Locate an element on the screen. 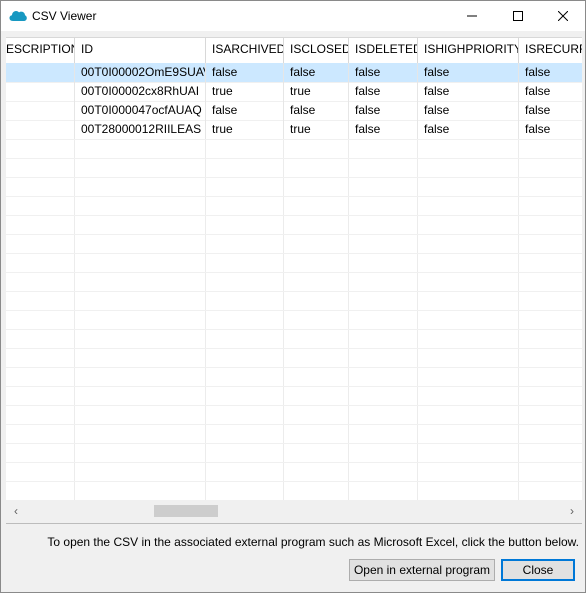 The width and height of the screenshot is (586, 593). footer-divider is located at coordinates (294, 523).